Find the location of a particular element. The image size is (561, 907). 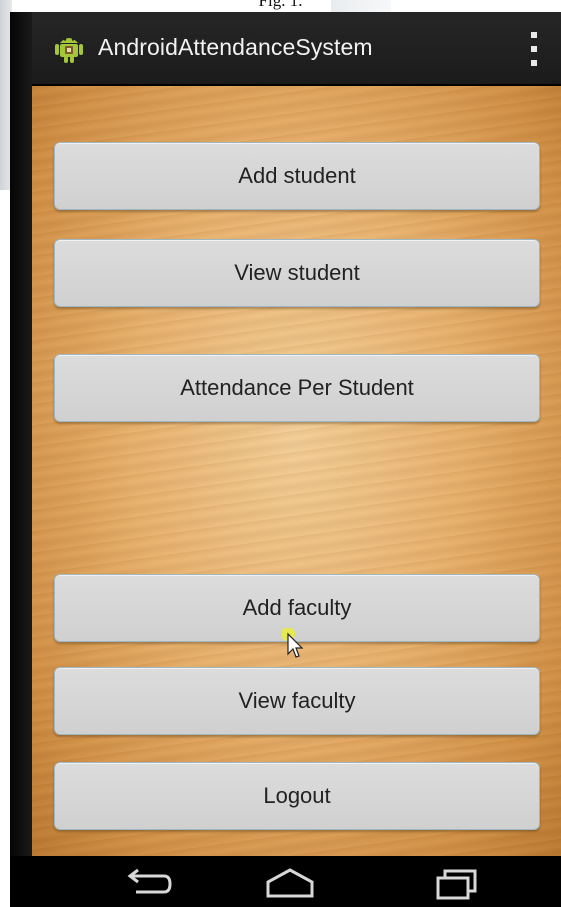

navigation-bar is located at coordinates (285, 881).